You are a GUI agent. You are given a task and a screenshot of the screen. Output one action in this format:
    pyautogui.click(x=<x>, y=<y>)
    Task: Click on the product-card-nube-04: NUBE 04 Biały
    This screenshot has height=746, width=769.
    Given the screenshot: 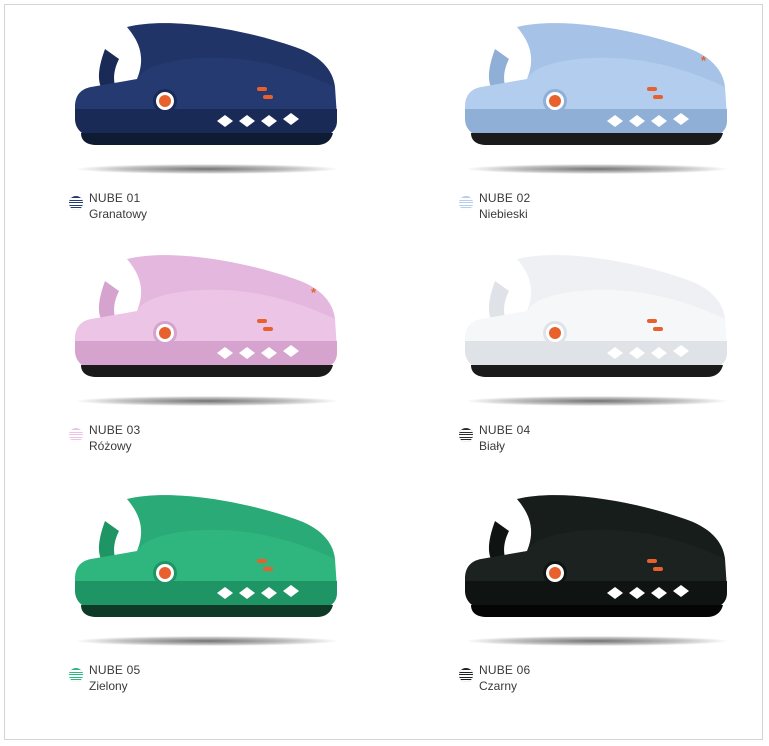 What is the action you would take?
    pyautogui.click(x=602, y=347)
    